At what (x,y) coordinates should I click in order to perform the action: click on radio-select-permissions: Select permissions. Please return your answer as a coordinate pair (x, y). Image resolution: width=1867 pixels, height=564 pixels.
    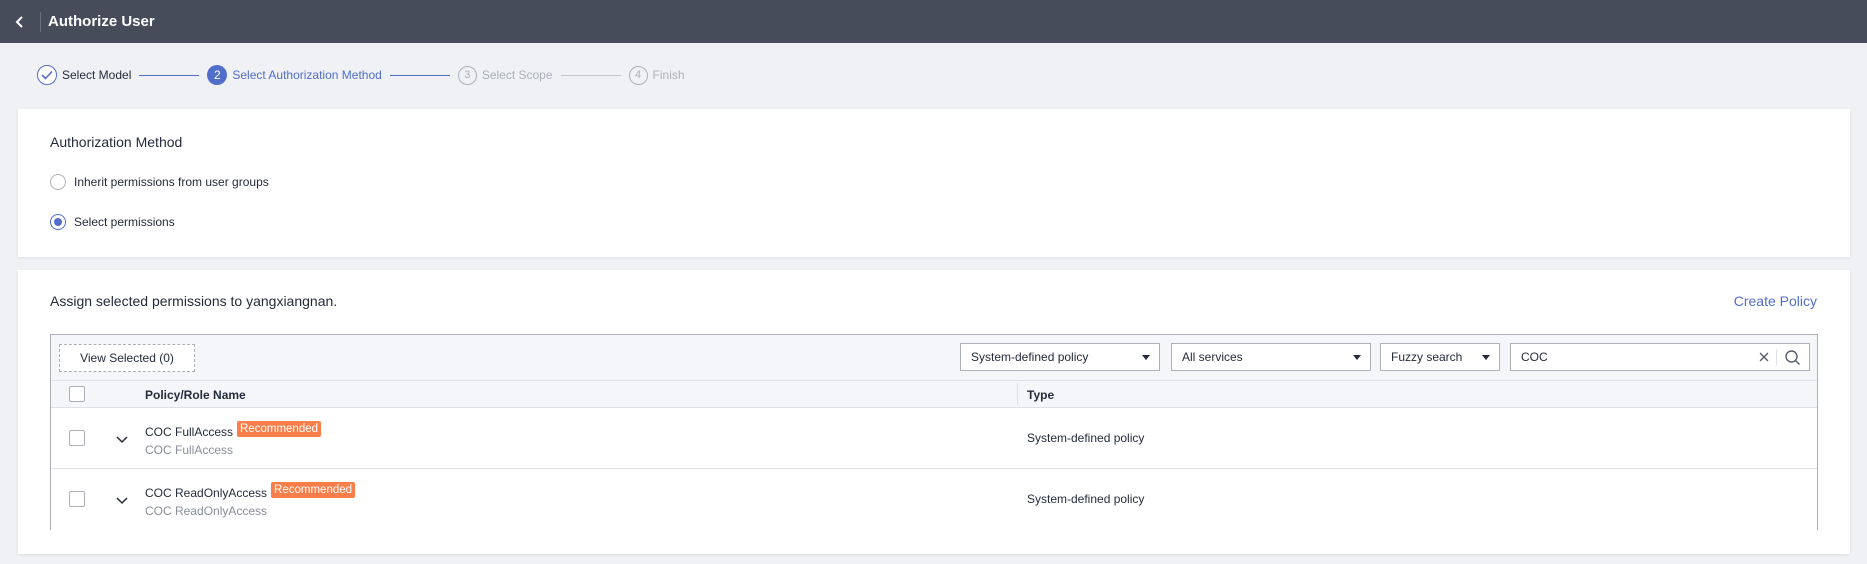
    Looking at the image, I should click on (112, 222).